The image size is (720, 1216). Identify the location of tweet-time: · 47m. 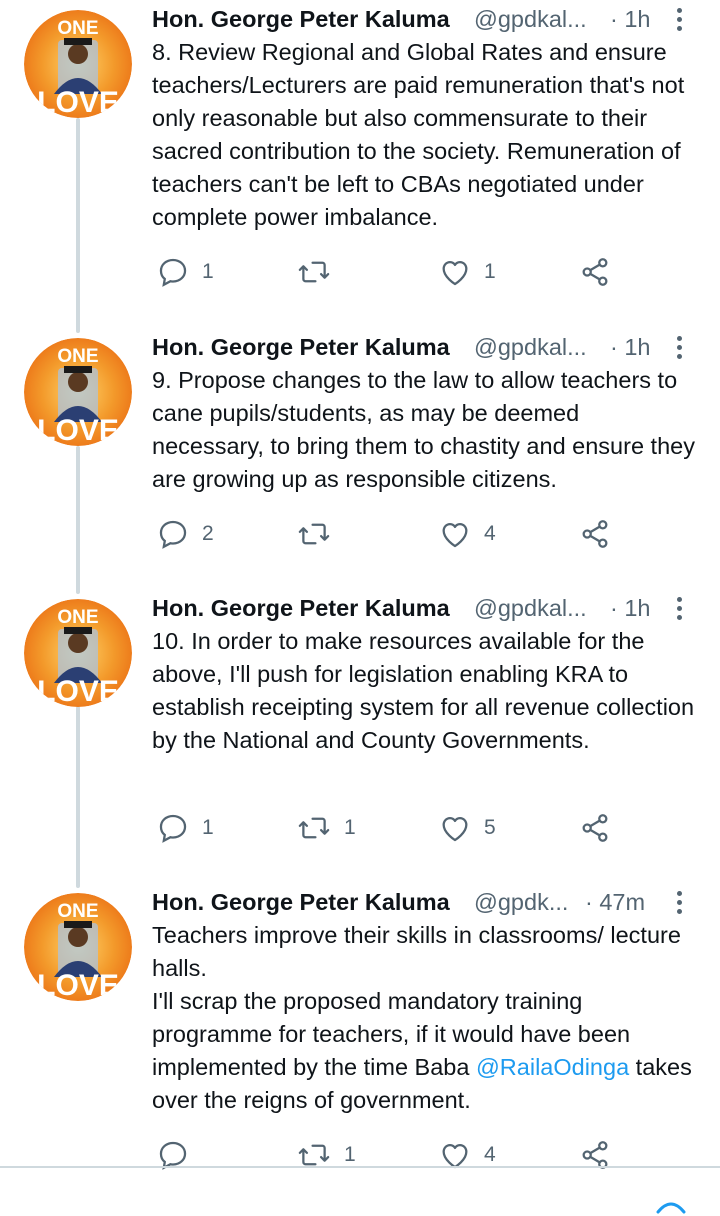
(615, 902).